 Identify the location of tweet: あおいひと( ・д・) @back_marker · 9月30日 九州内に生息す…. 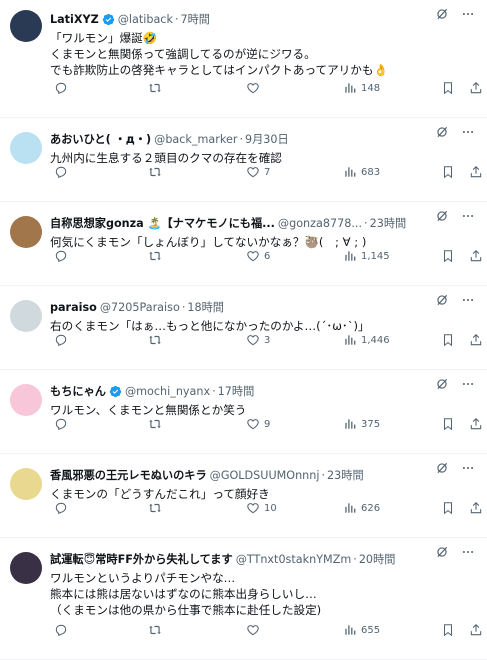
(243, 160).